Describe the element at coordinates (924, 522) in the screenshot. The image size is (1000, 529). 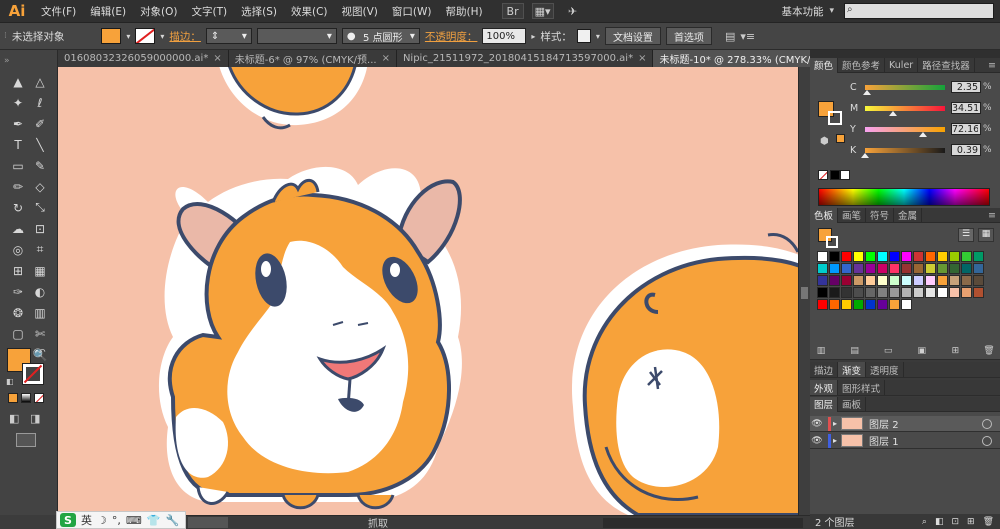
I see `locate-object-icon: ⌕` at that location.